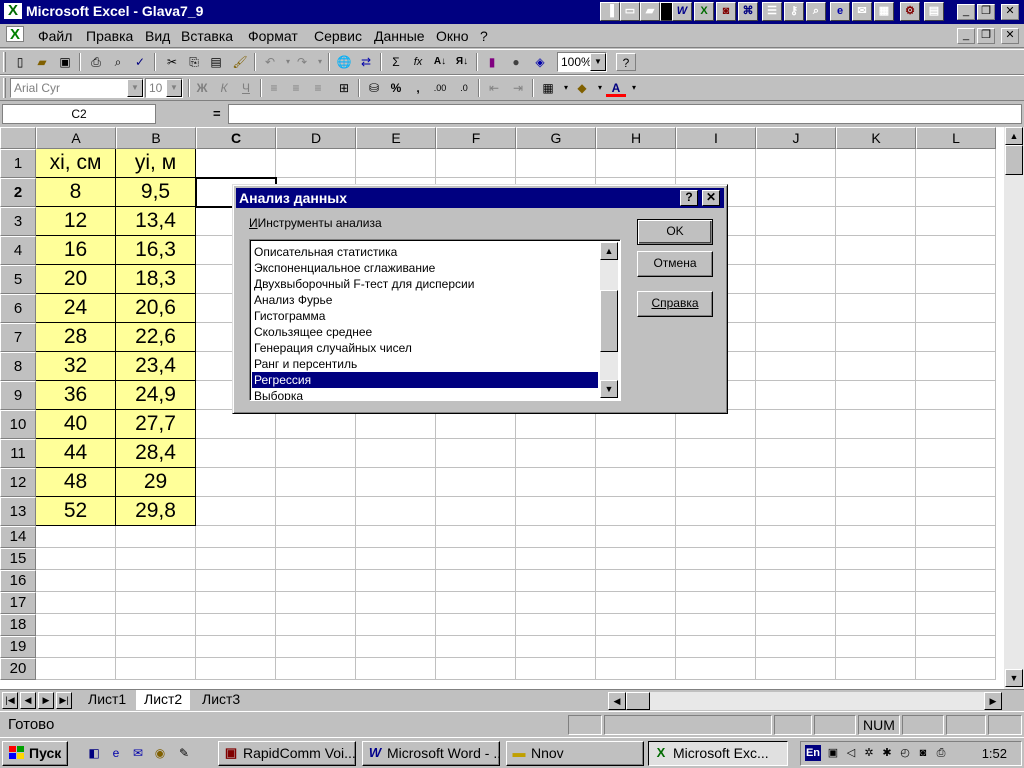 Image resolution: width=1024 pixels, height=768 pixels. I want to click on analysis-tool-item: Ранг и персентиль, so click(425, 364).